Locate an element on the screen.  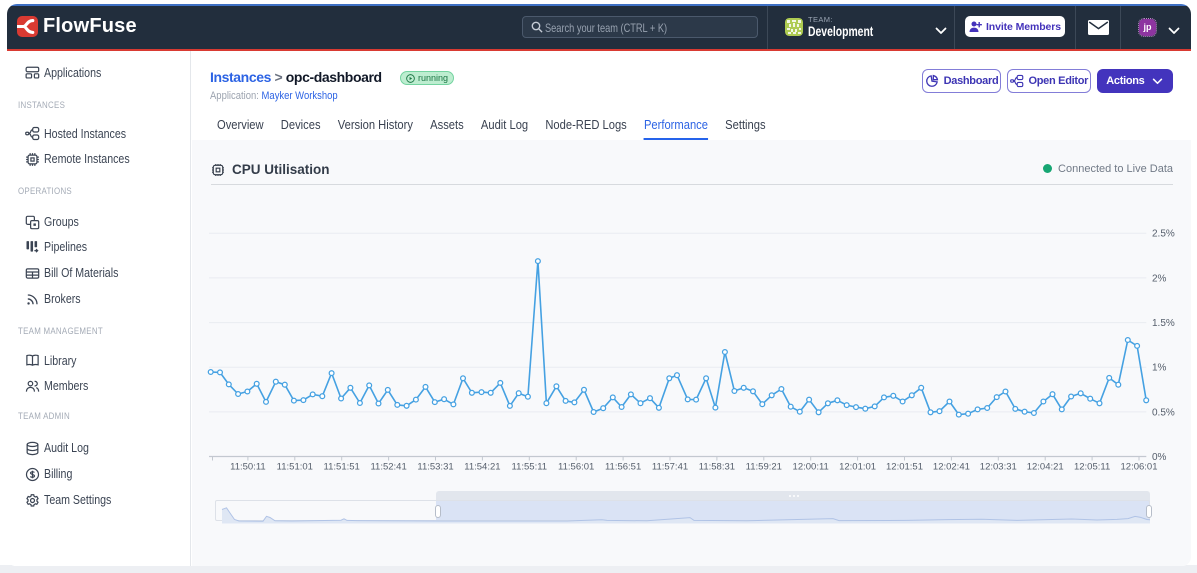
svg-text: 11:51:01 is located at coordinates (295, 467).